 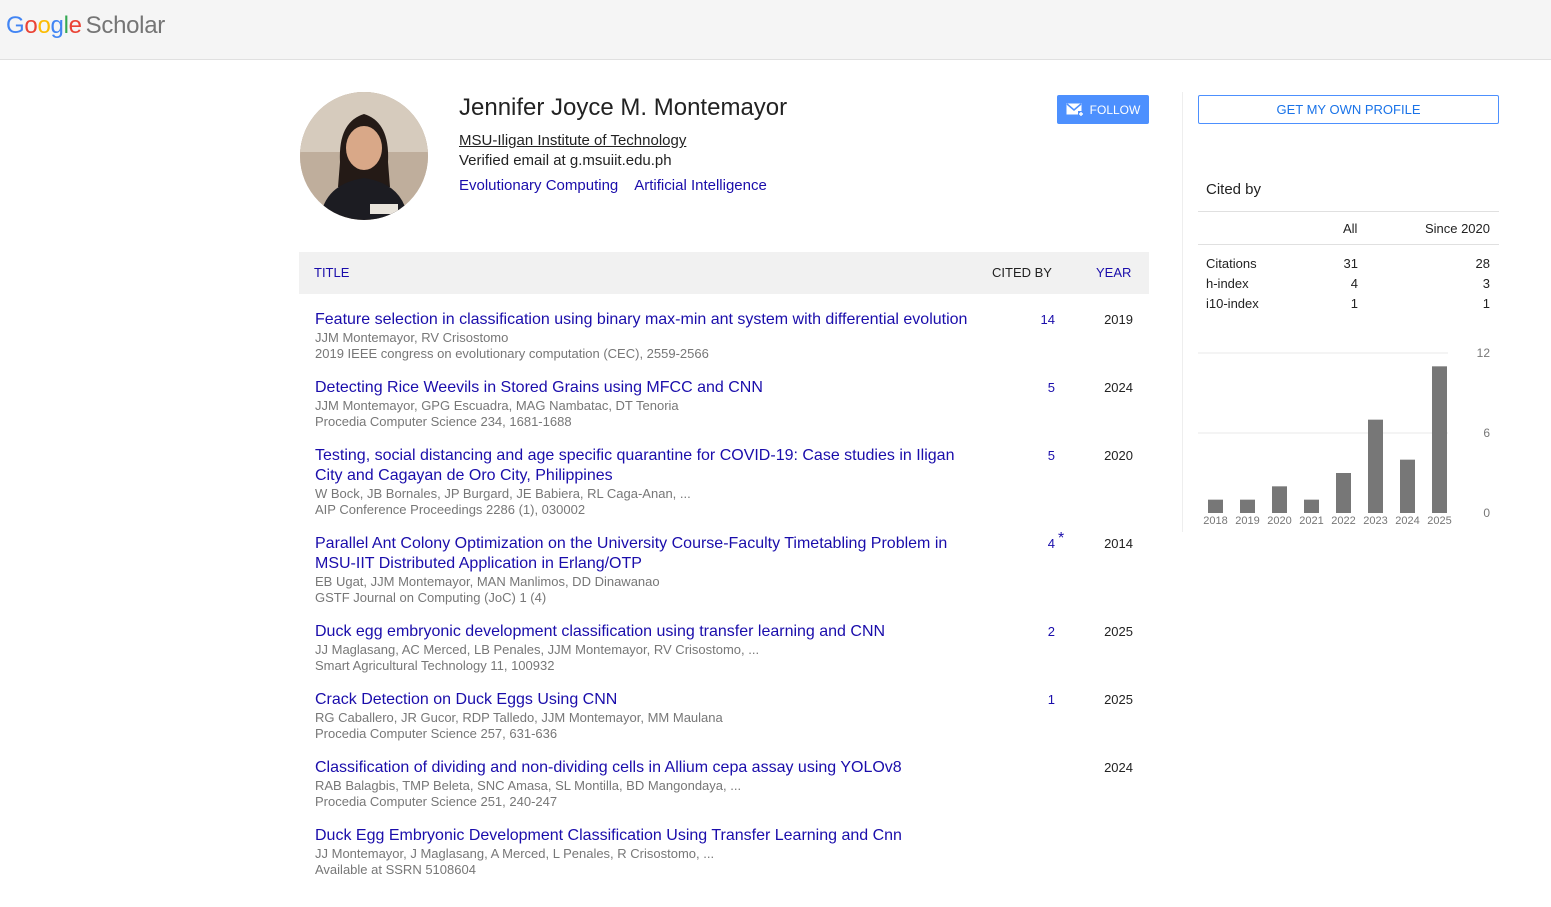 What do you see at coordinates (1343, 493) in the screenshot?
I see `chart-bar-2022` at bounding box center [1343, 493].